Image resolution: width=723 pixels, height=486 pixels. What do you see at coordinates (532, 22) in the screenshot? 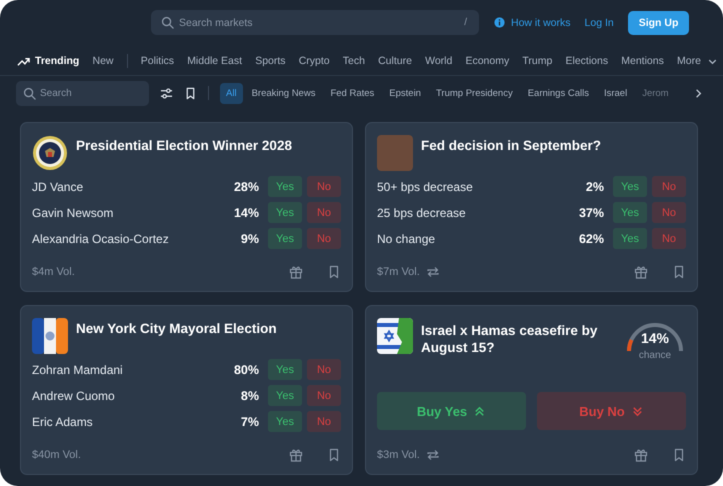
I see `how-it-works-link: How it works` at bounding box center [532, 22].